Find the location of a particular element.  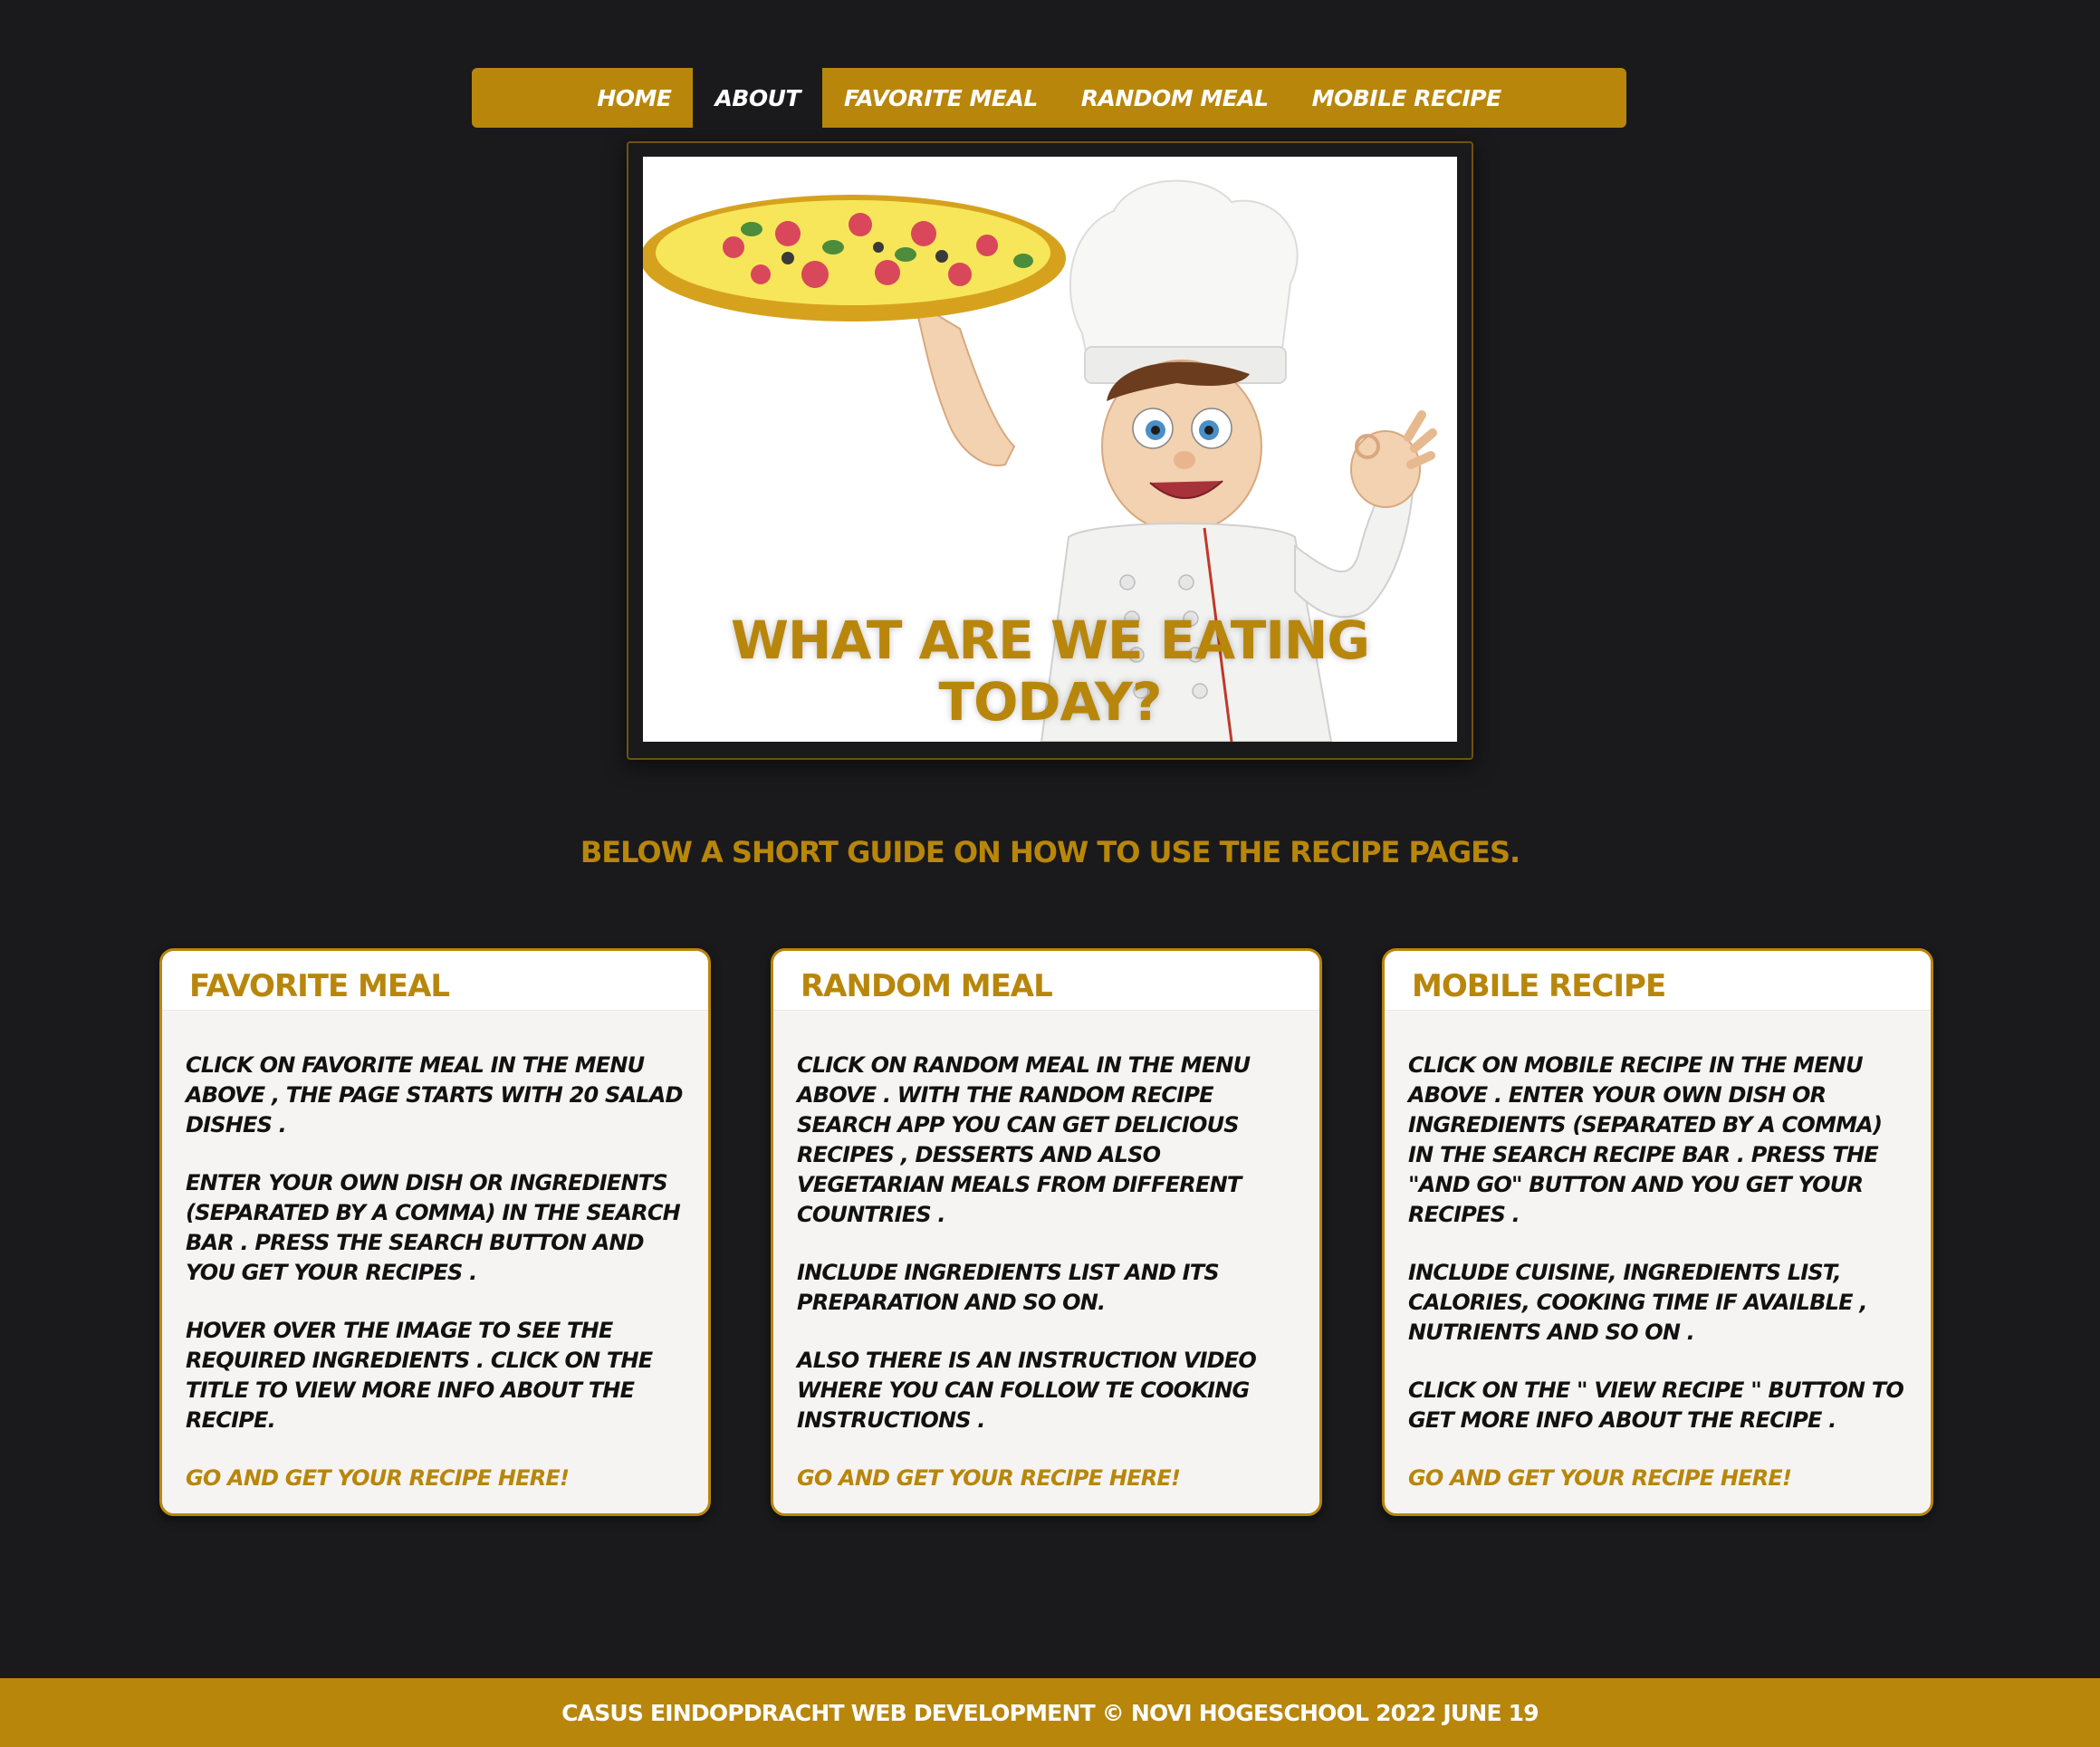

card-title: FAVORITE MEAL is located at coordinates (319, 986).